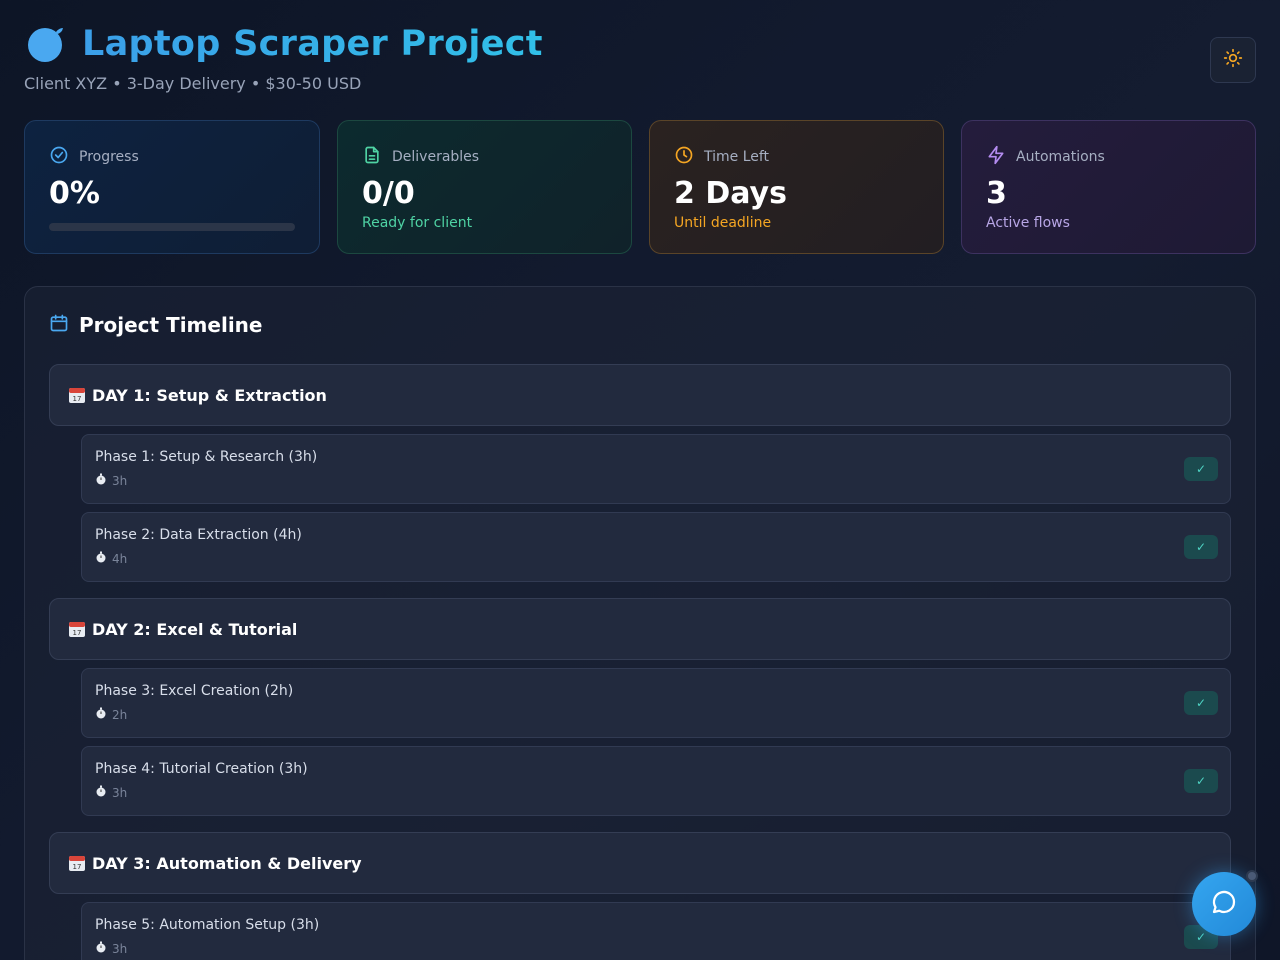 Image resolution: width=1280 pixels, height=960 pixels. Describe the element at coordinates (656, 781) in the screenshot. I see `phase-row: Phase 4: Tutorial Creation (3h) 3h ✓` at that location.